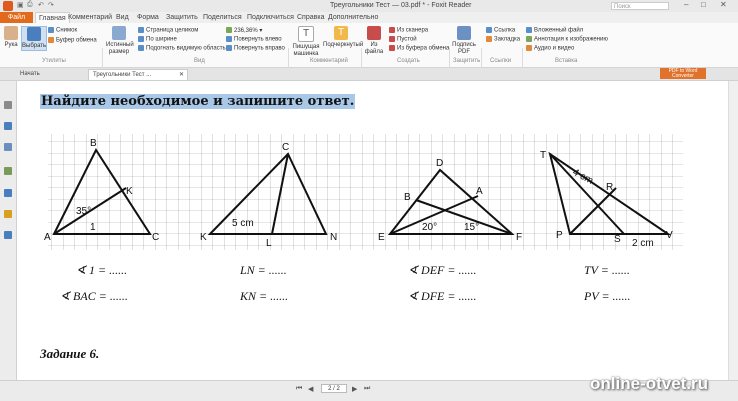  Describe the element at coordinates (381, 237) in the screenshot. I see `label-e: E` at that location.